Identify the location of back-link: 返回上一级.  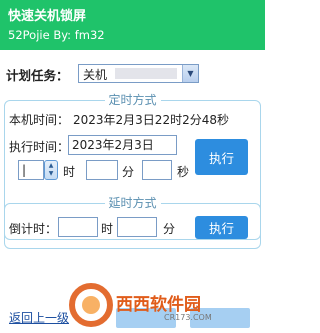
(39, 317).